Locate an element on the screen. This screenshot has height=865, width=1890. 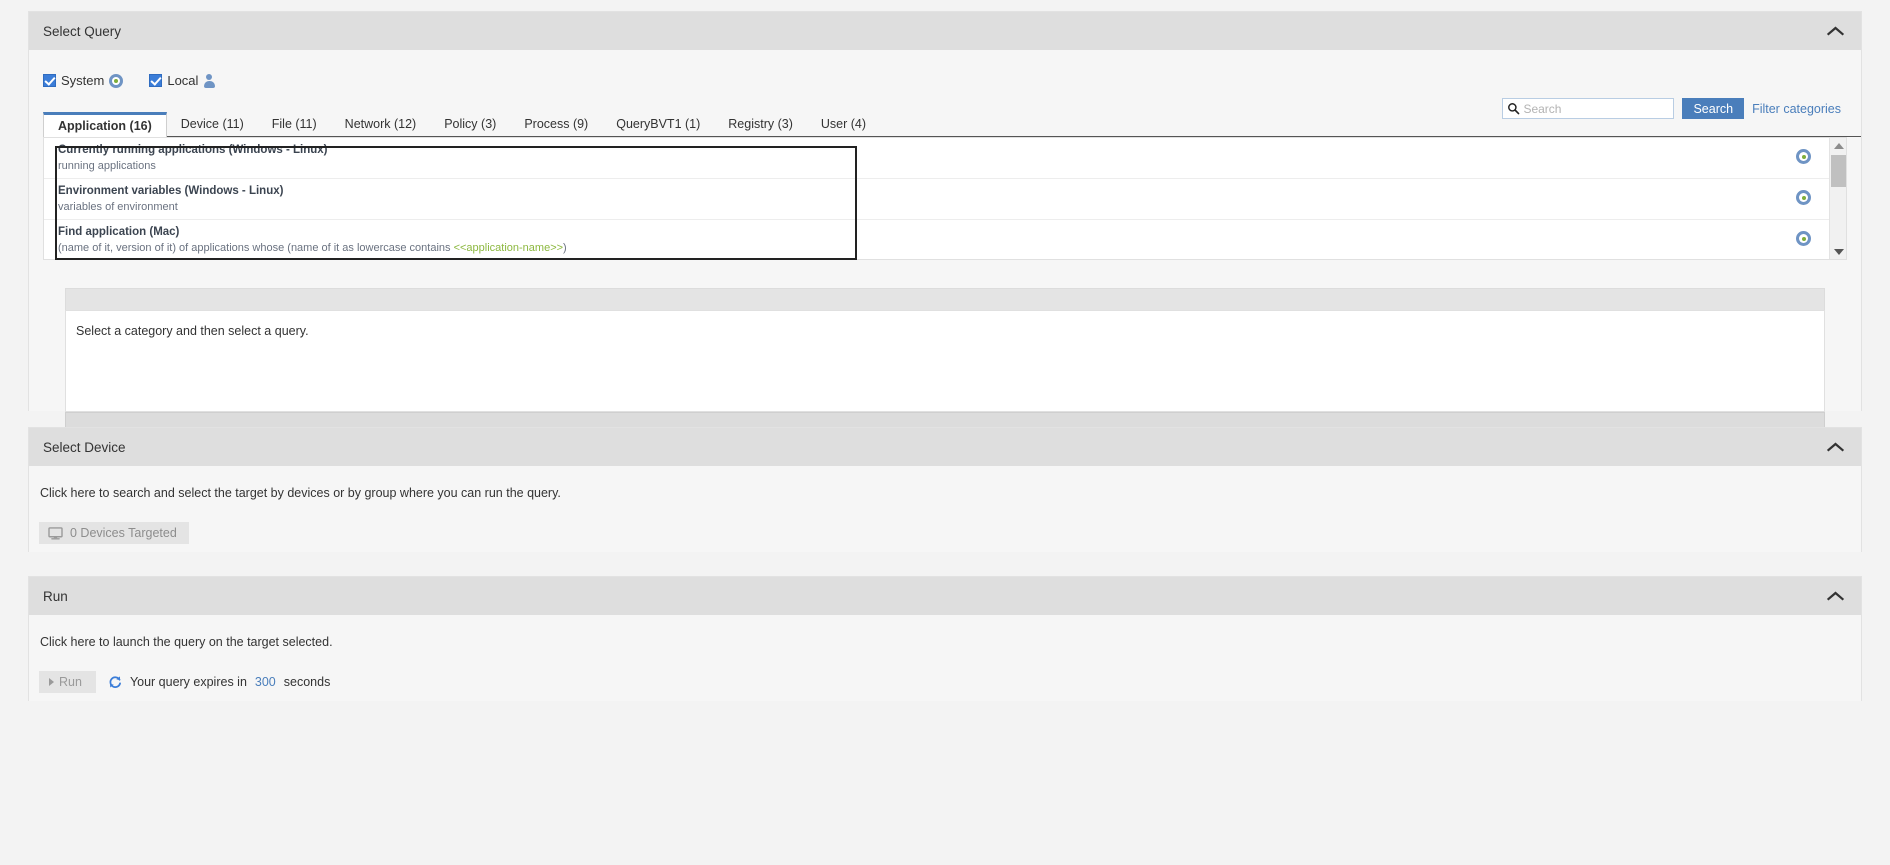
checkbox-system: System is located at coordinates (83, 80).